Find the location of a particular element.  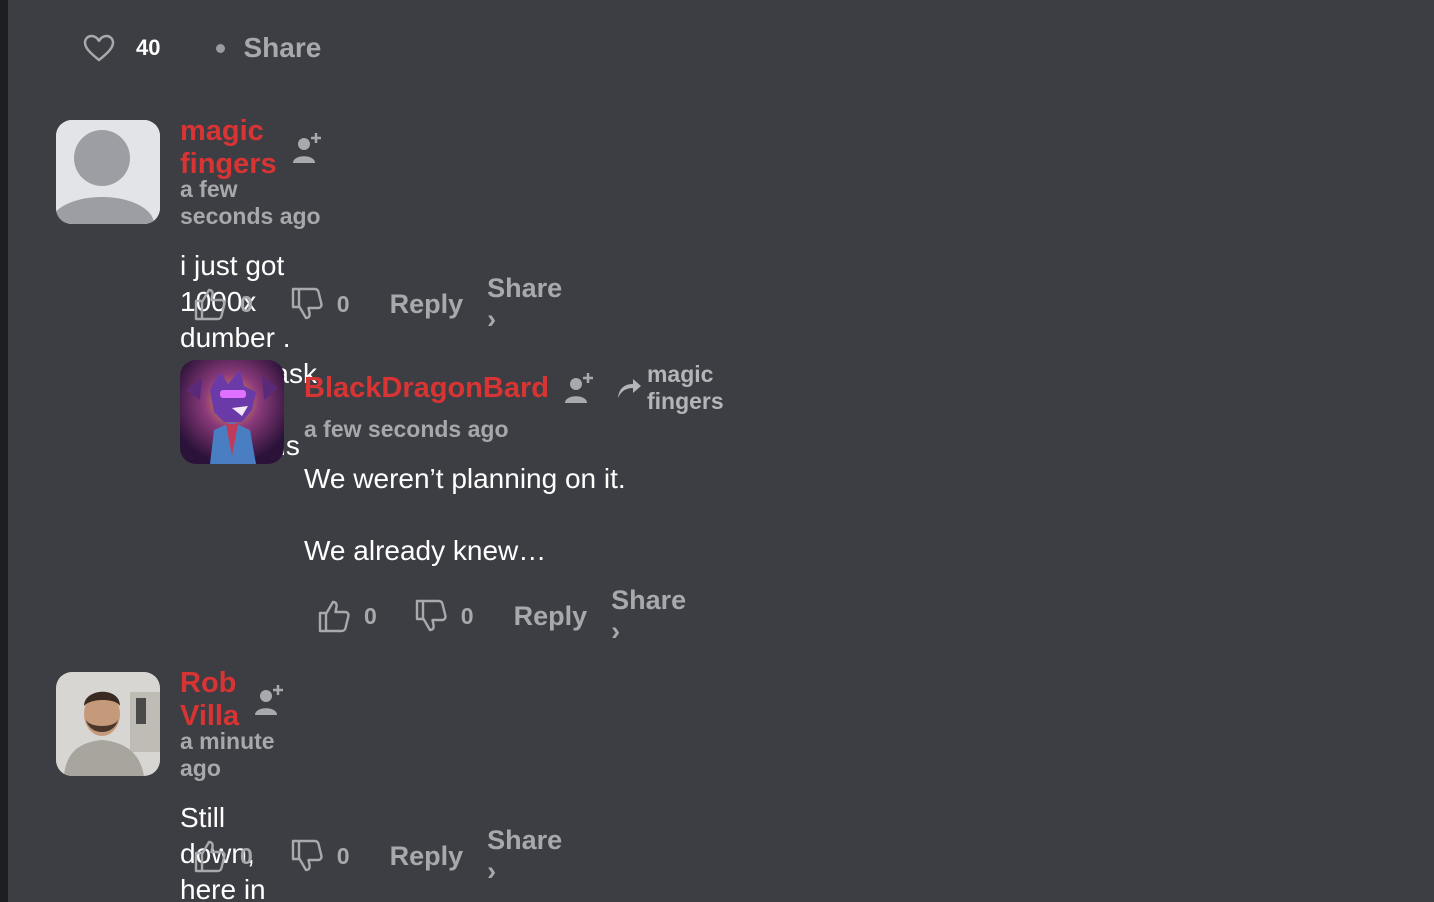

reply-to-link: magic fingers is located at coordinates (669, 388).